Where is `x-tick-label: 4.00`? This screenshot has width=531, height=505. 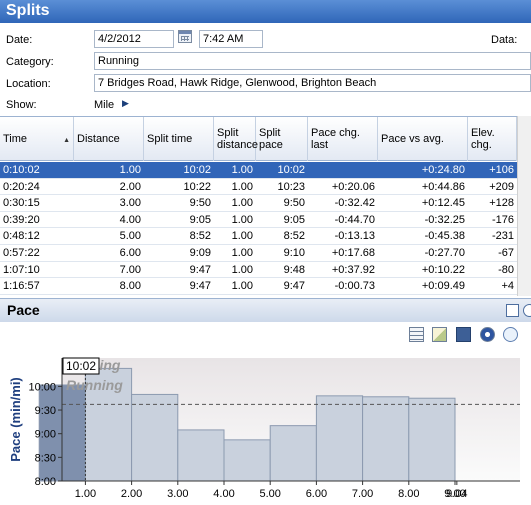 x-tick-label: 4.00 is located at coordinates (223, 494).